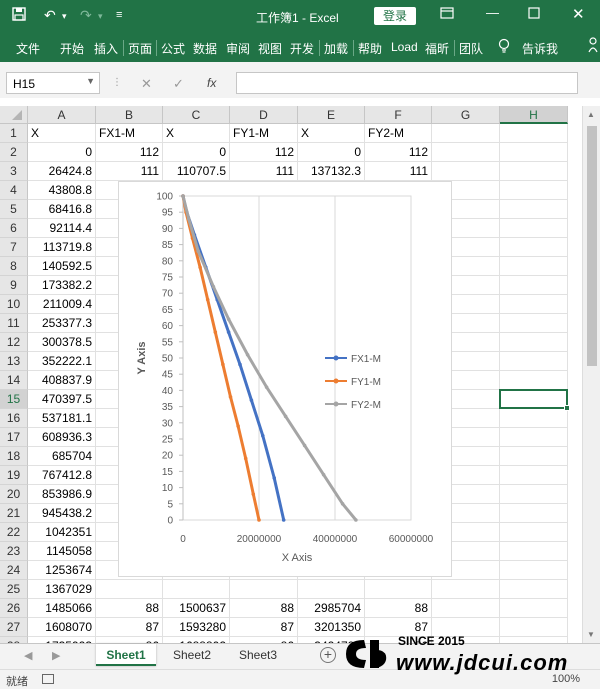 The width and height of the screenshot is (600, 689). What do you see at coordinates (591, 374) in the screenshot?
I see `vertical-scrollbar: ▲ ▼` at bounding box center [591, 374].